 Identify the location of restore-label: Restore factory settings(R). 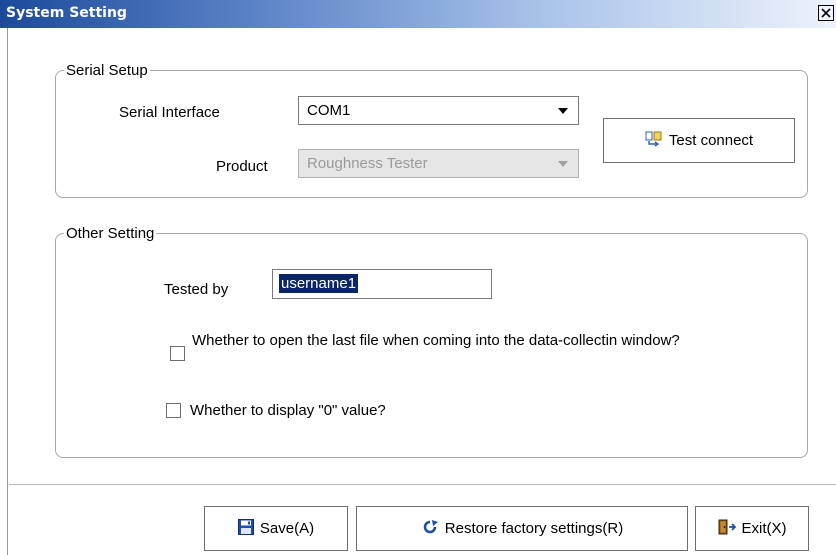
(534, 528).